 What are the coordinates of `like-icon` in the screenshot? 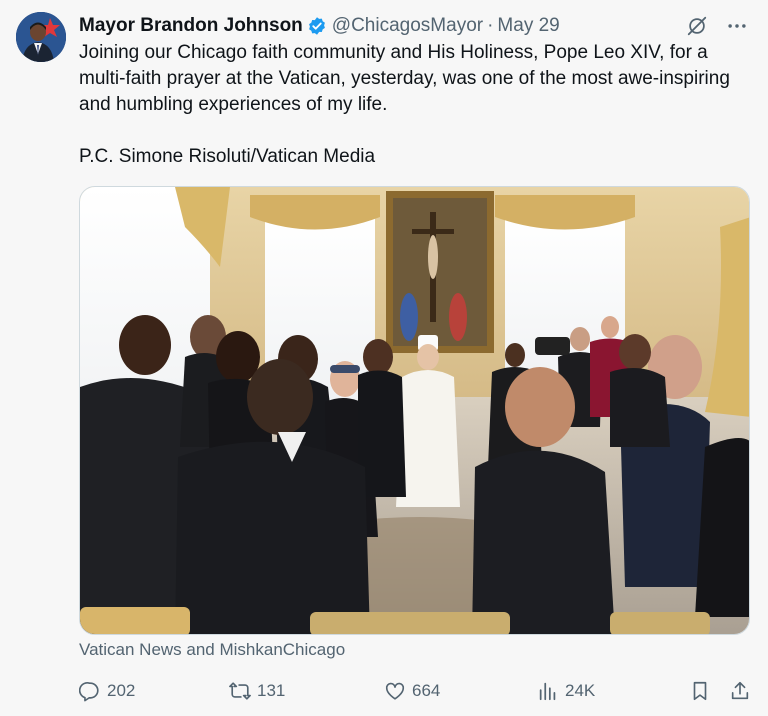 It's located at (395, 691).